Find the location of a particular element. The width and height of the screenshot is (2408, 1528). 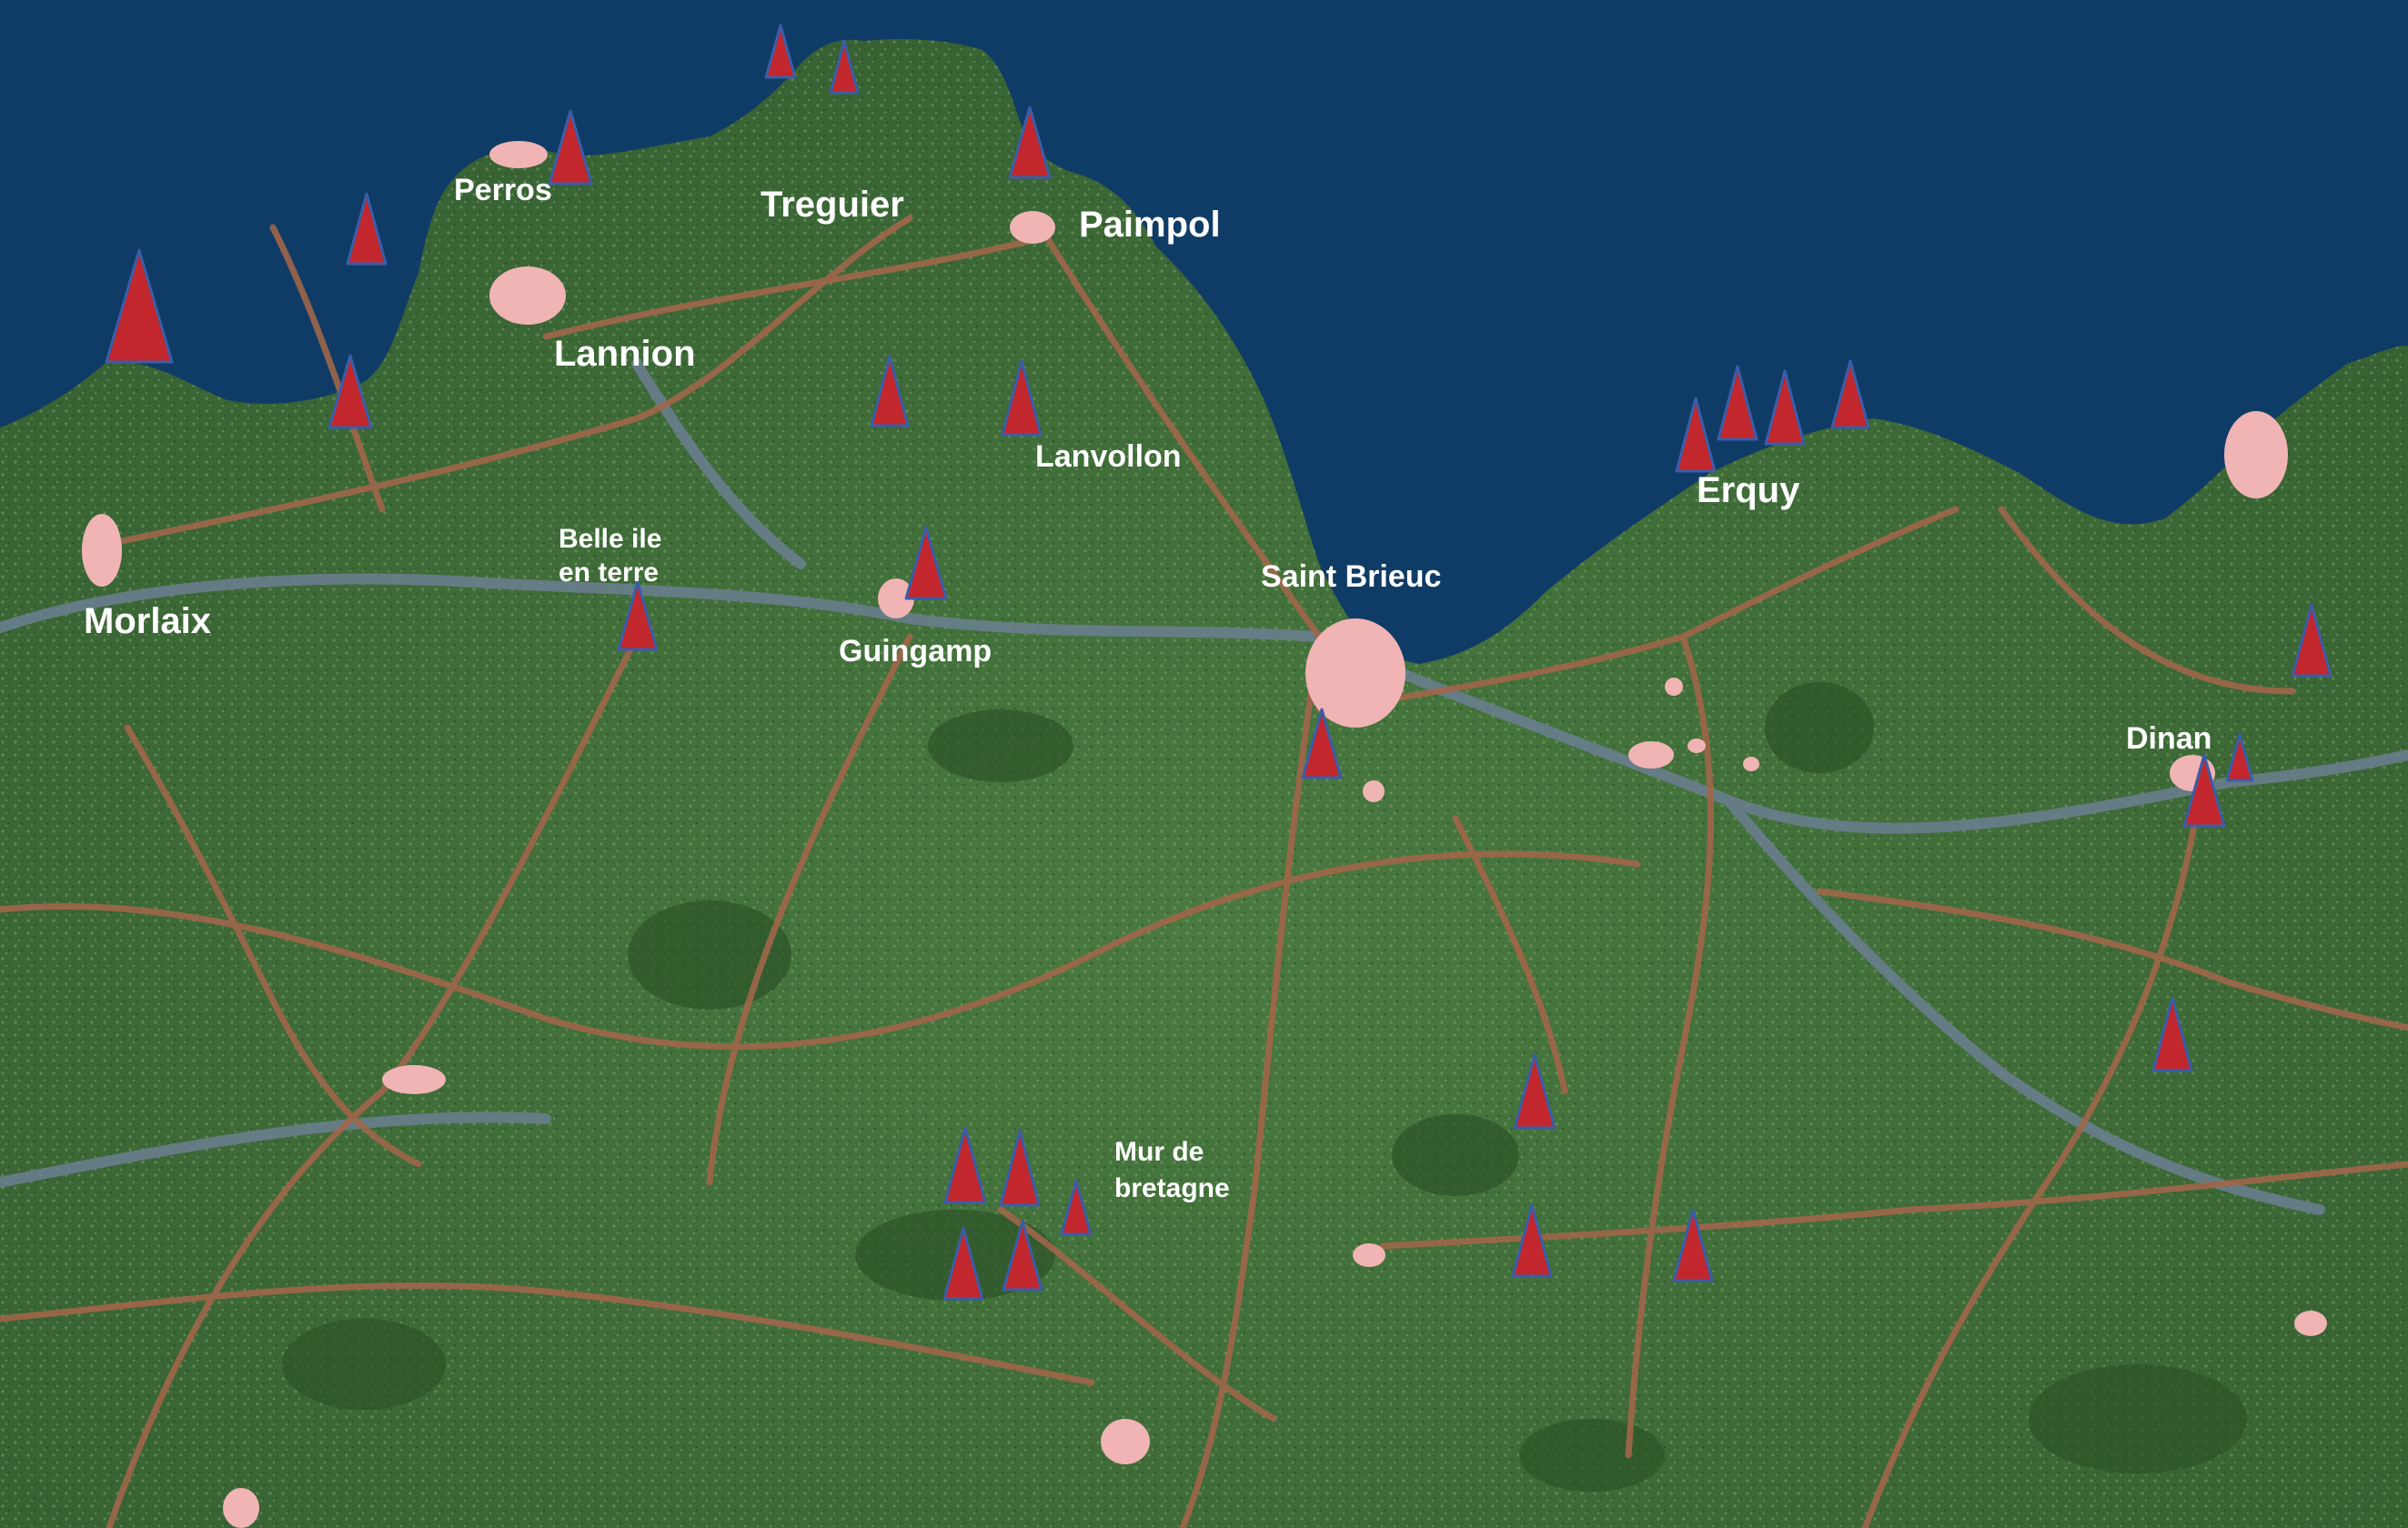

city-label-mur-line2: bretagne is located at coordinates (1172, 1188).